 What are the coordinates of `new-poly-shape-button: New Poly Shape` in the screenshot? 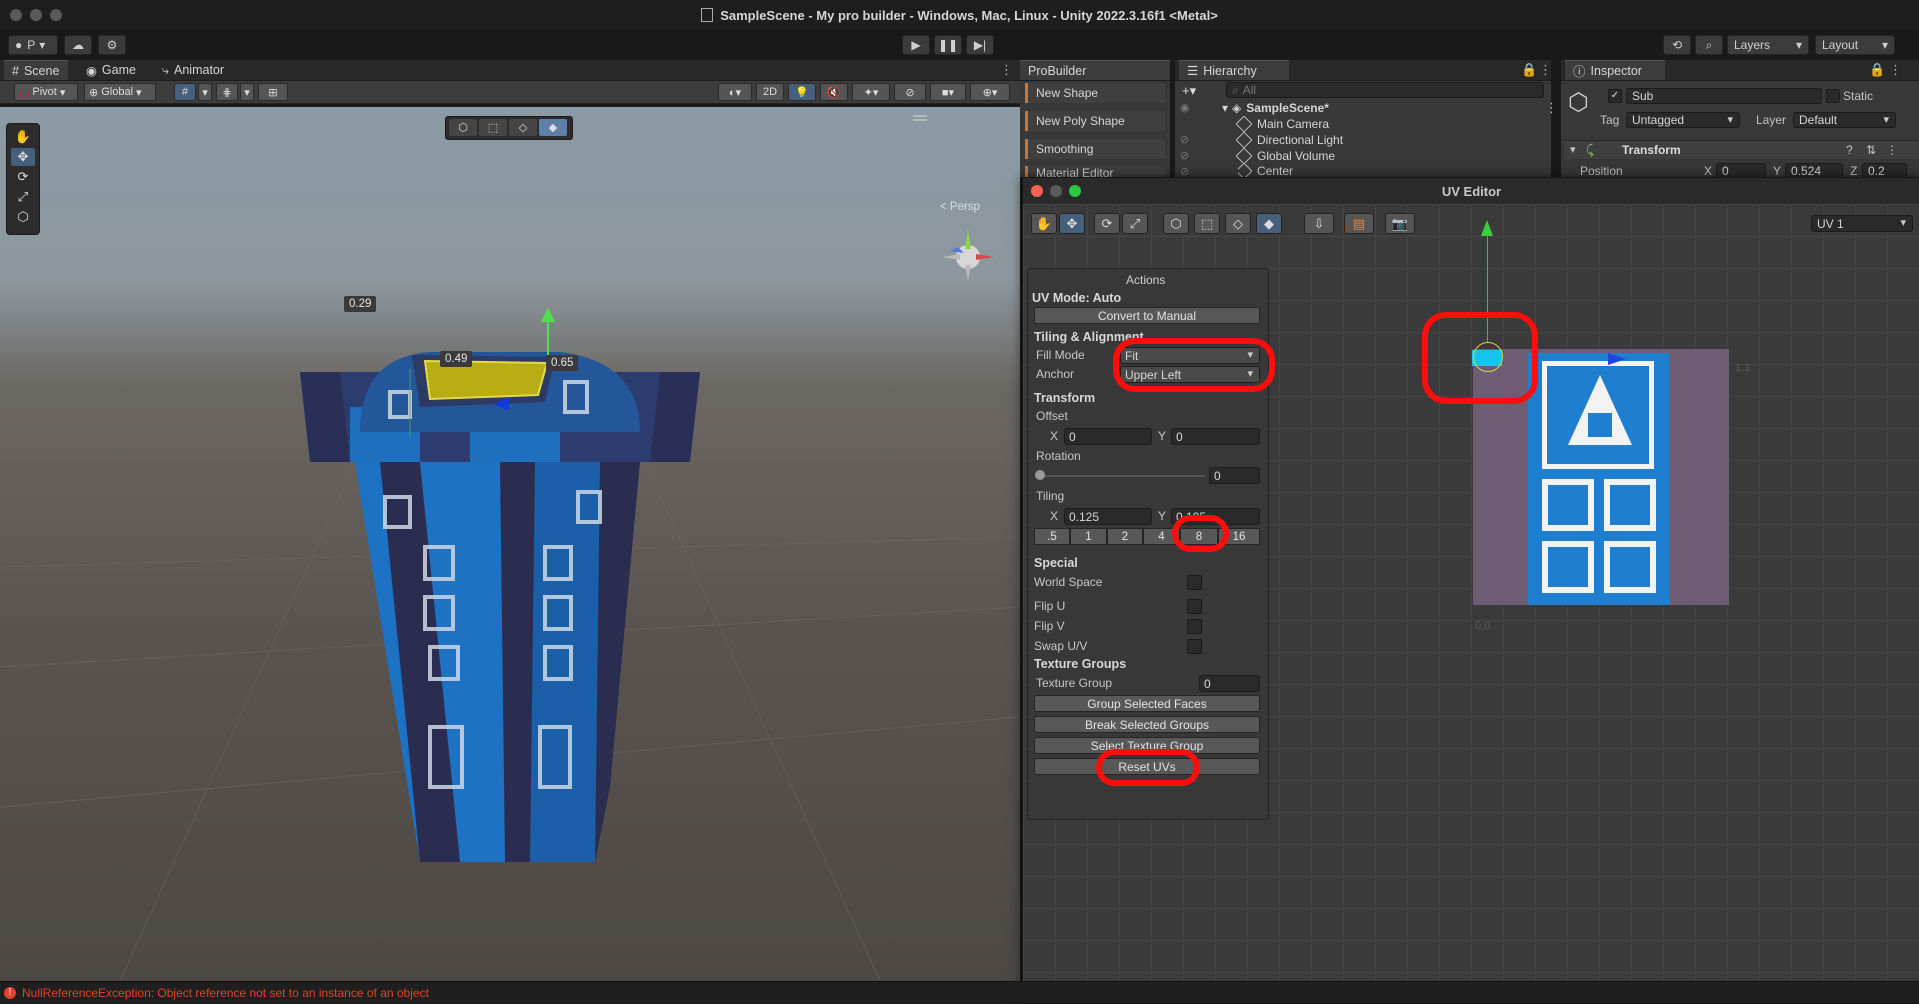 It's located at (1095, 121).